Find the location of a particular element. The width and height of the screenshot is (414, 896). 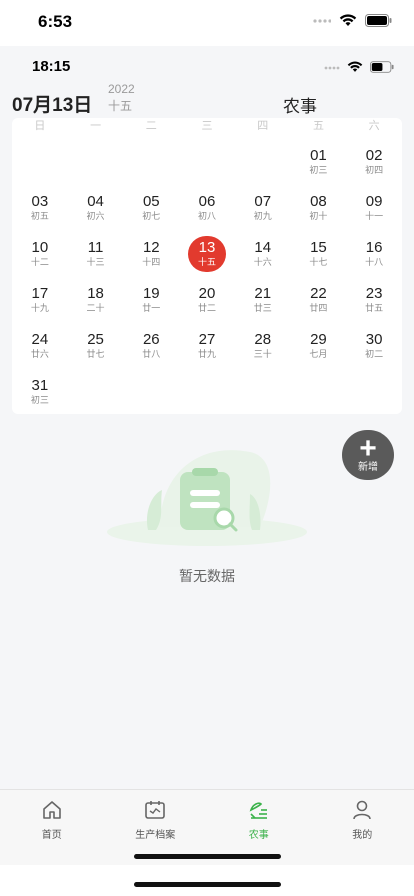

day-lunar: 十四 is located at coordinates (151, 262).